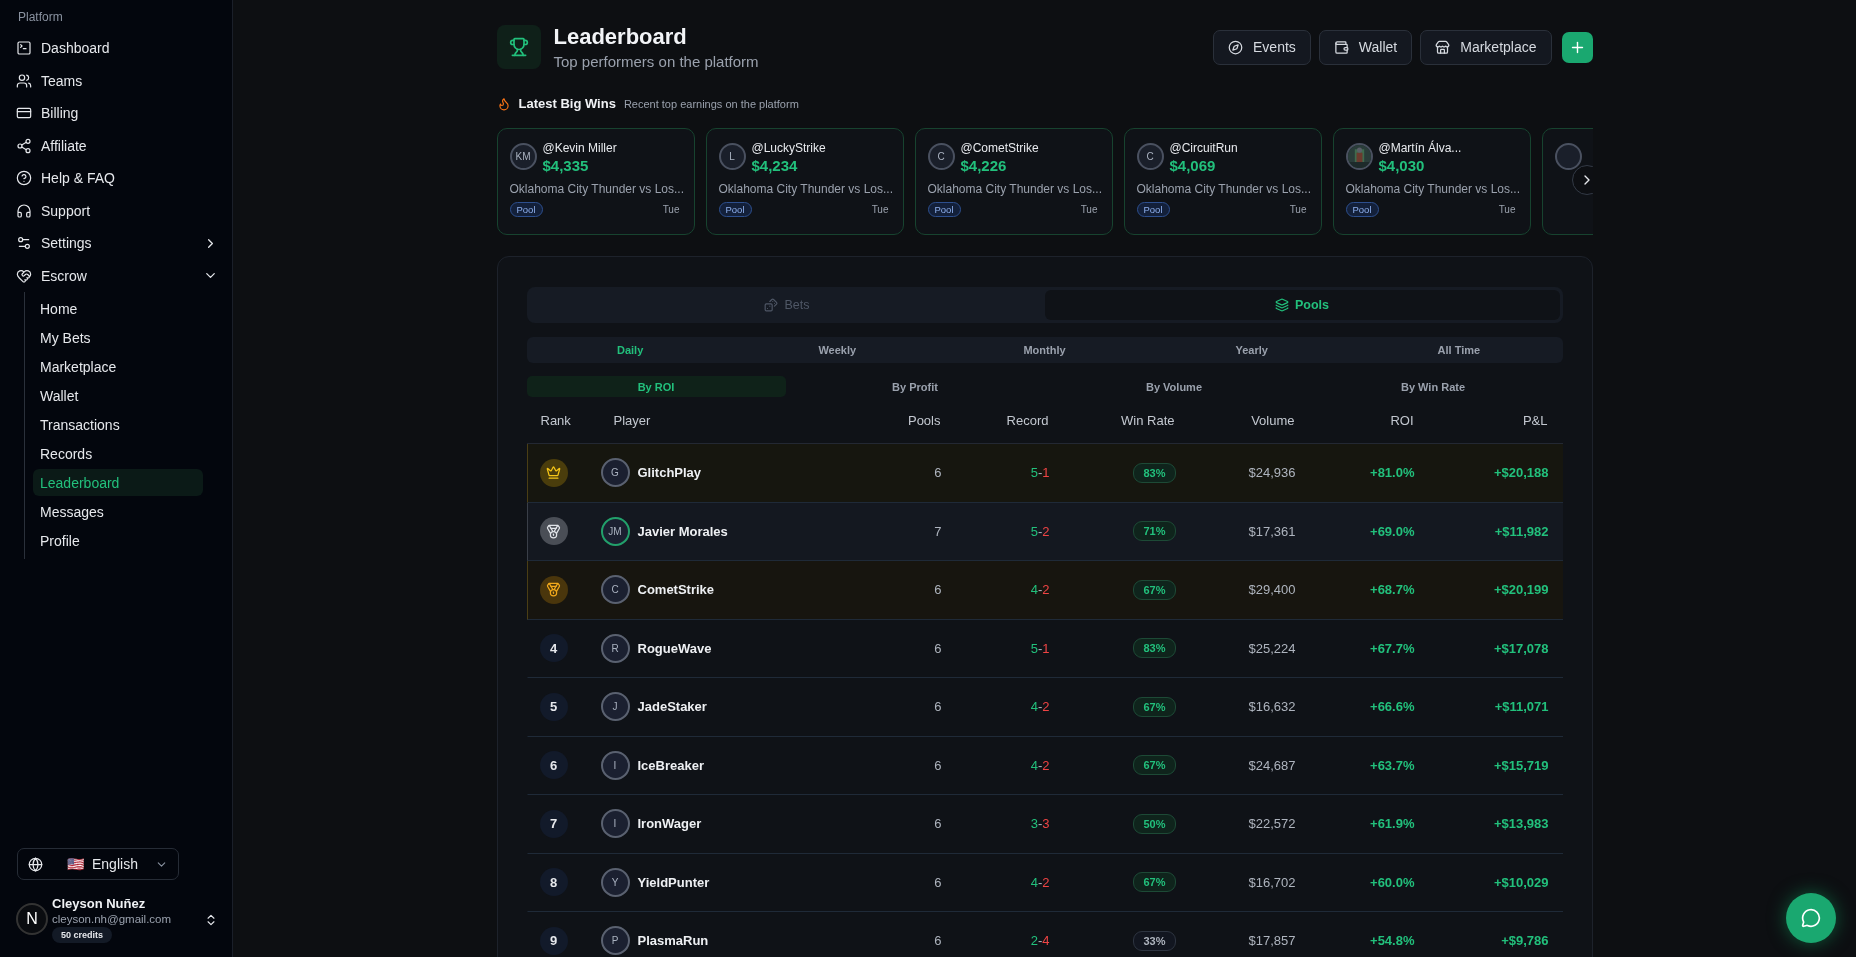 The image size is (1856, 957). I want to click on nav-button: Events, so click(1262, 47).